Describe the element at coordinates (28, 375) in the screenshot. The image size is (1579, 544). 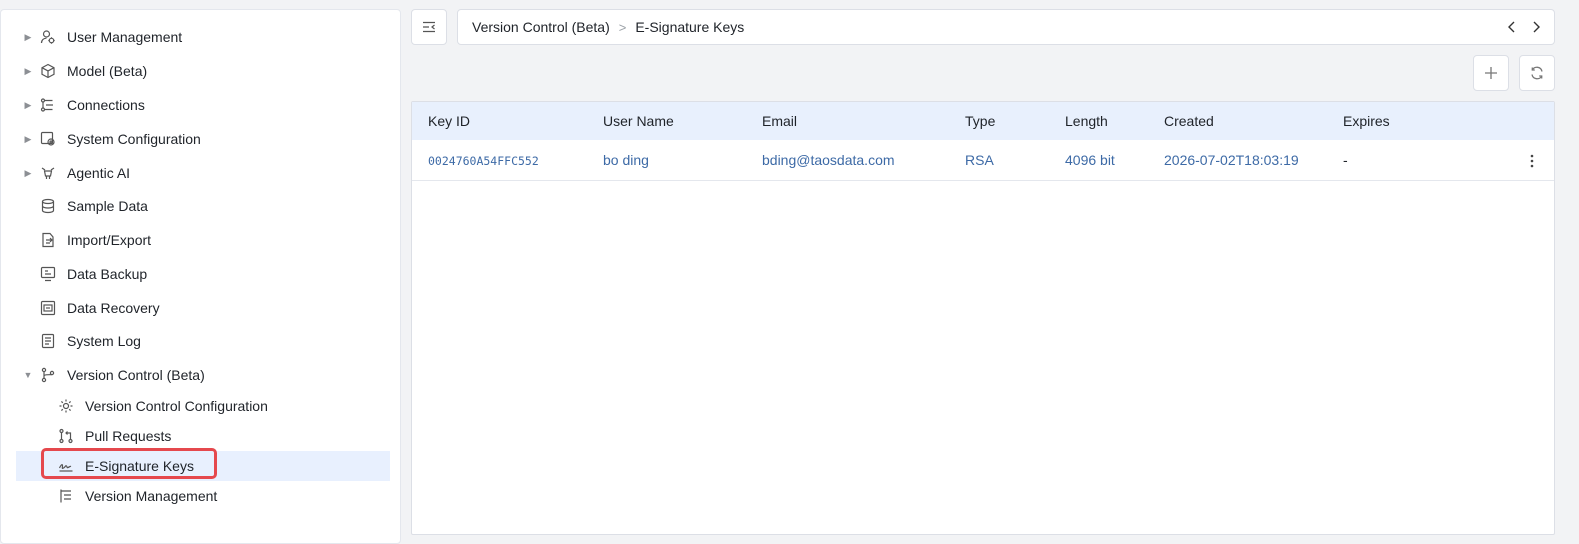
I see `collapse-caret-icon: ▼` at that location.